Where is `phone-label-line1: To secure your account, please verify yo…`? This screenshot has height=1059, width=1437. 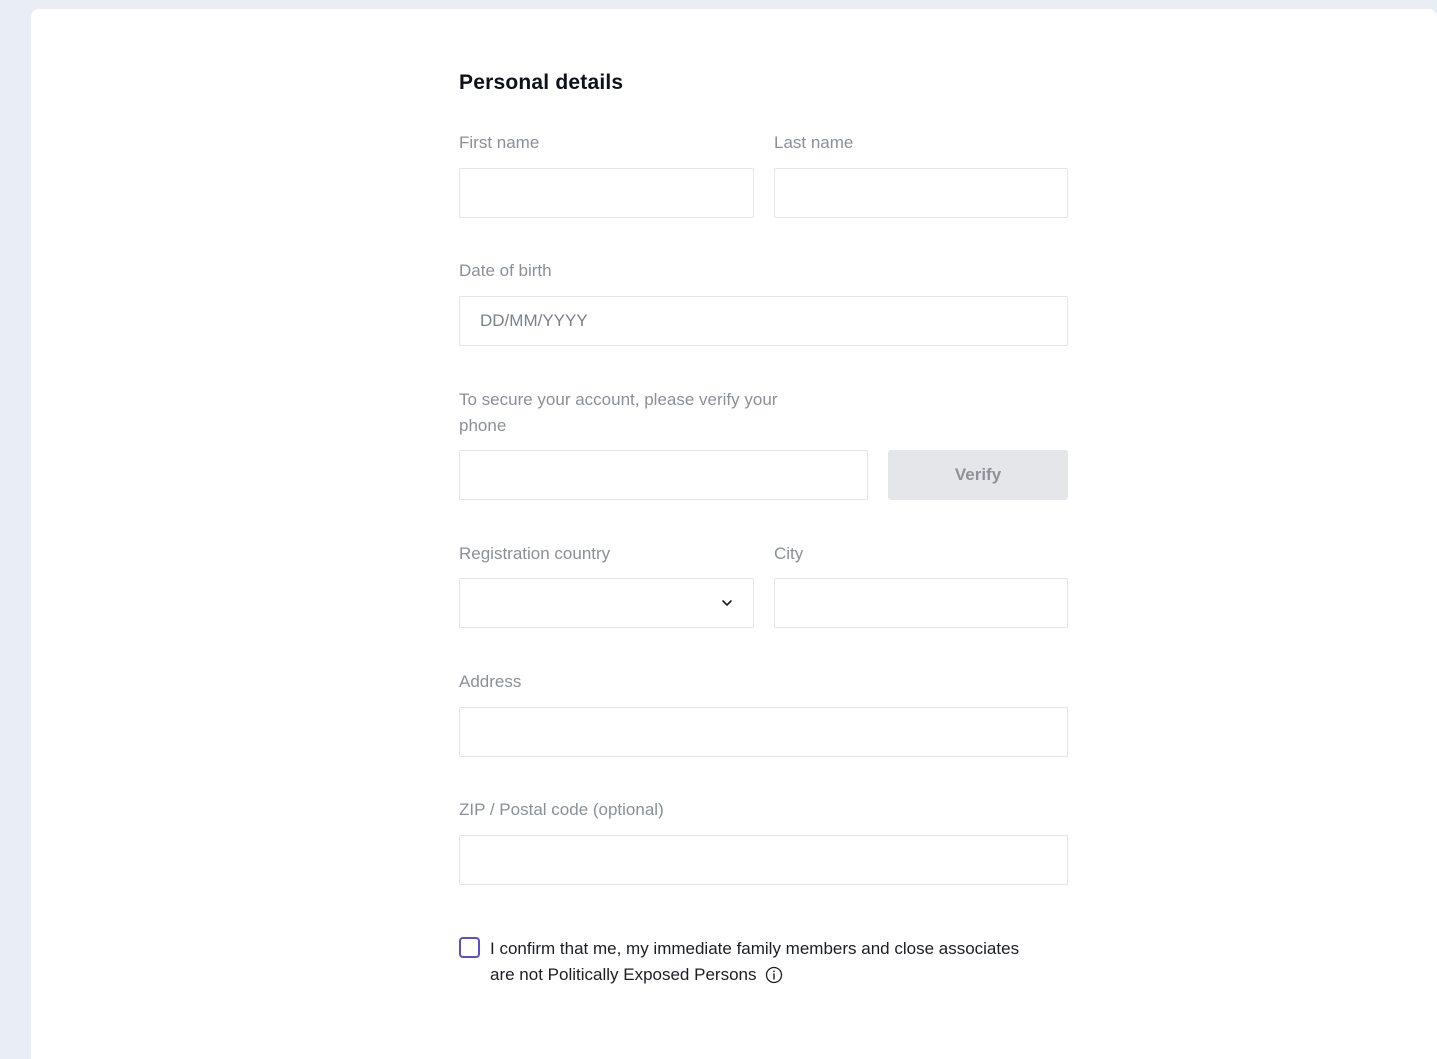 phone-label-line1: To secure your account, please verify yo… is located at coordinates (618, 399).